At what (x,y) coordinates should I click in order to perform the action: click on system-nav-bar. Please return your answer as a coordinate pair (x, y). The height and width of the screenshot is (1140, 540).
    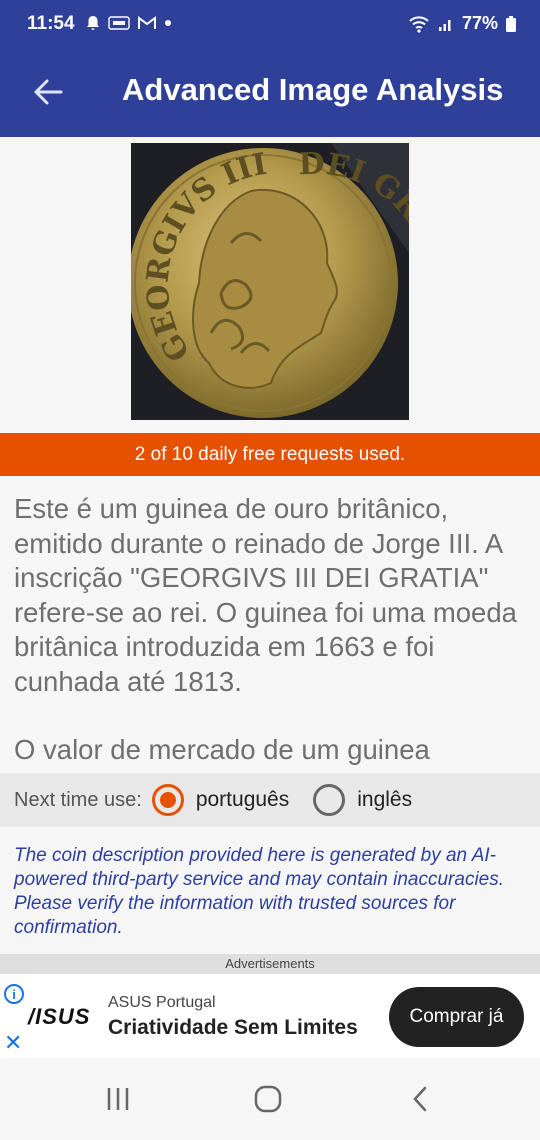
    Looking at the image, I should click on (270, 1099).